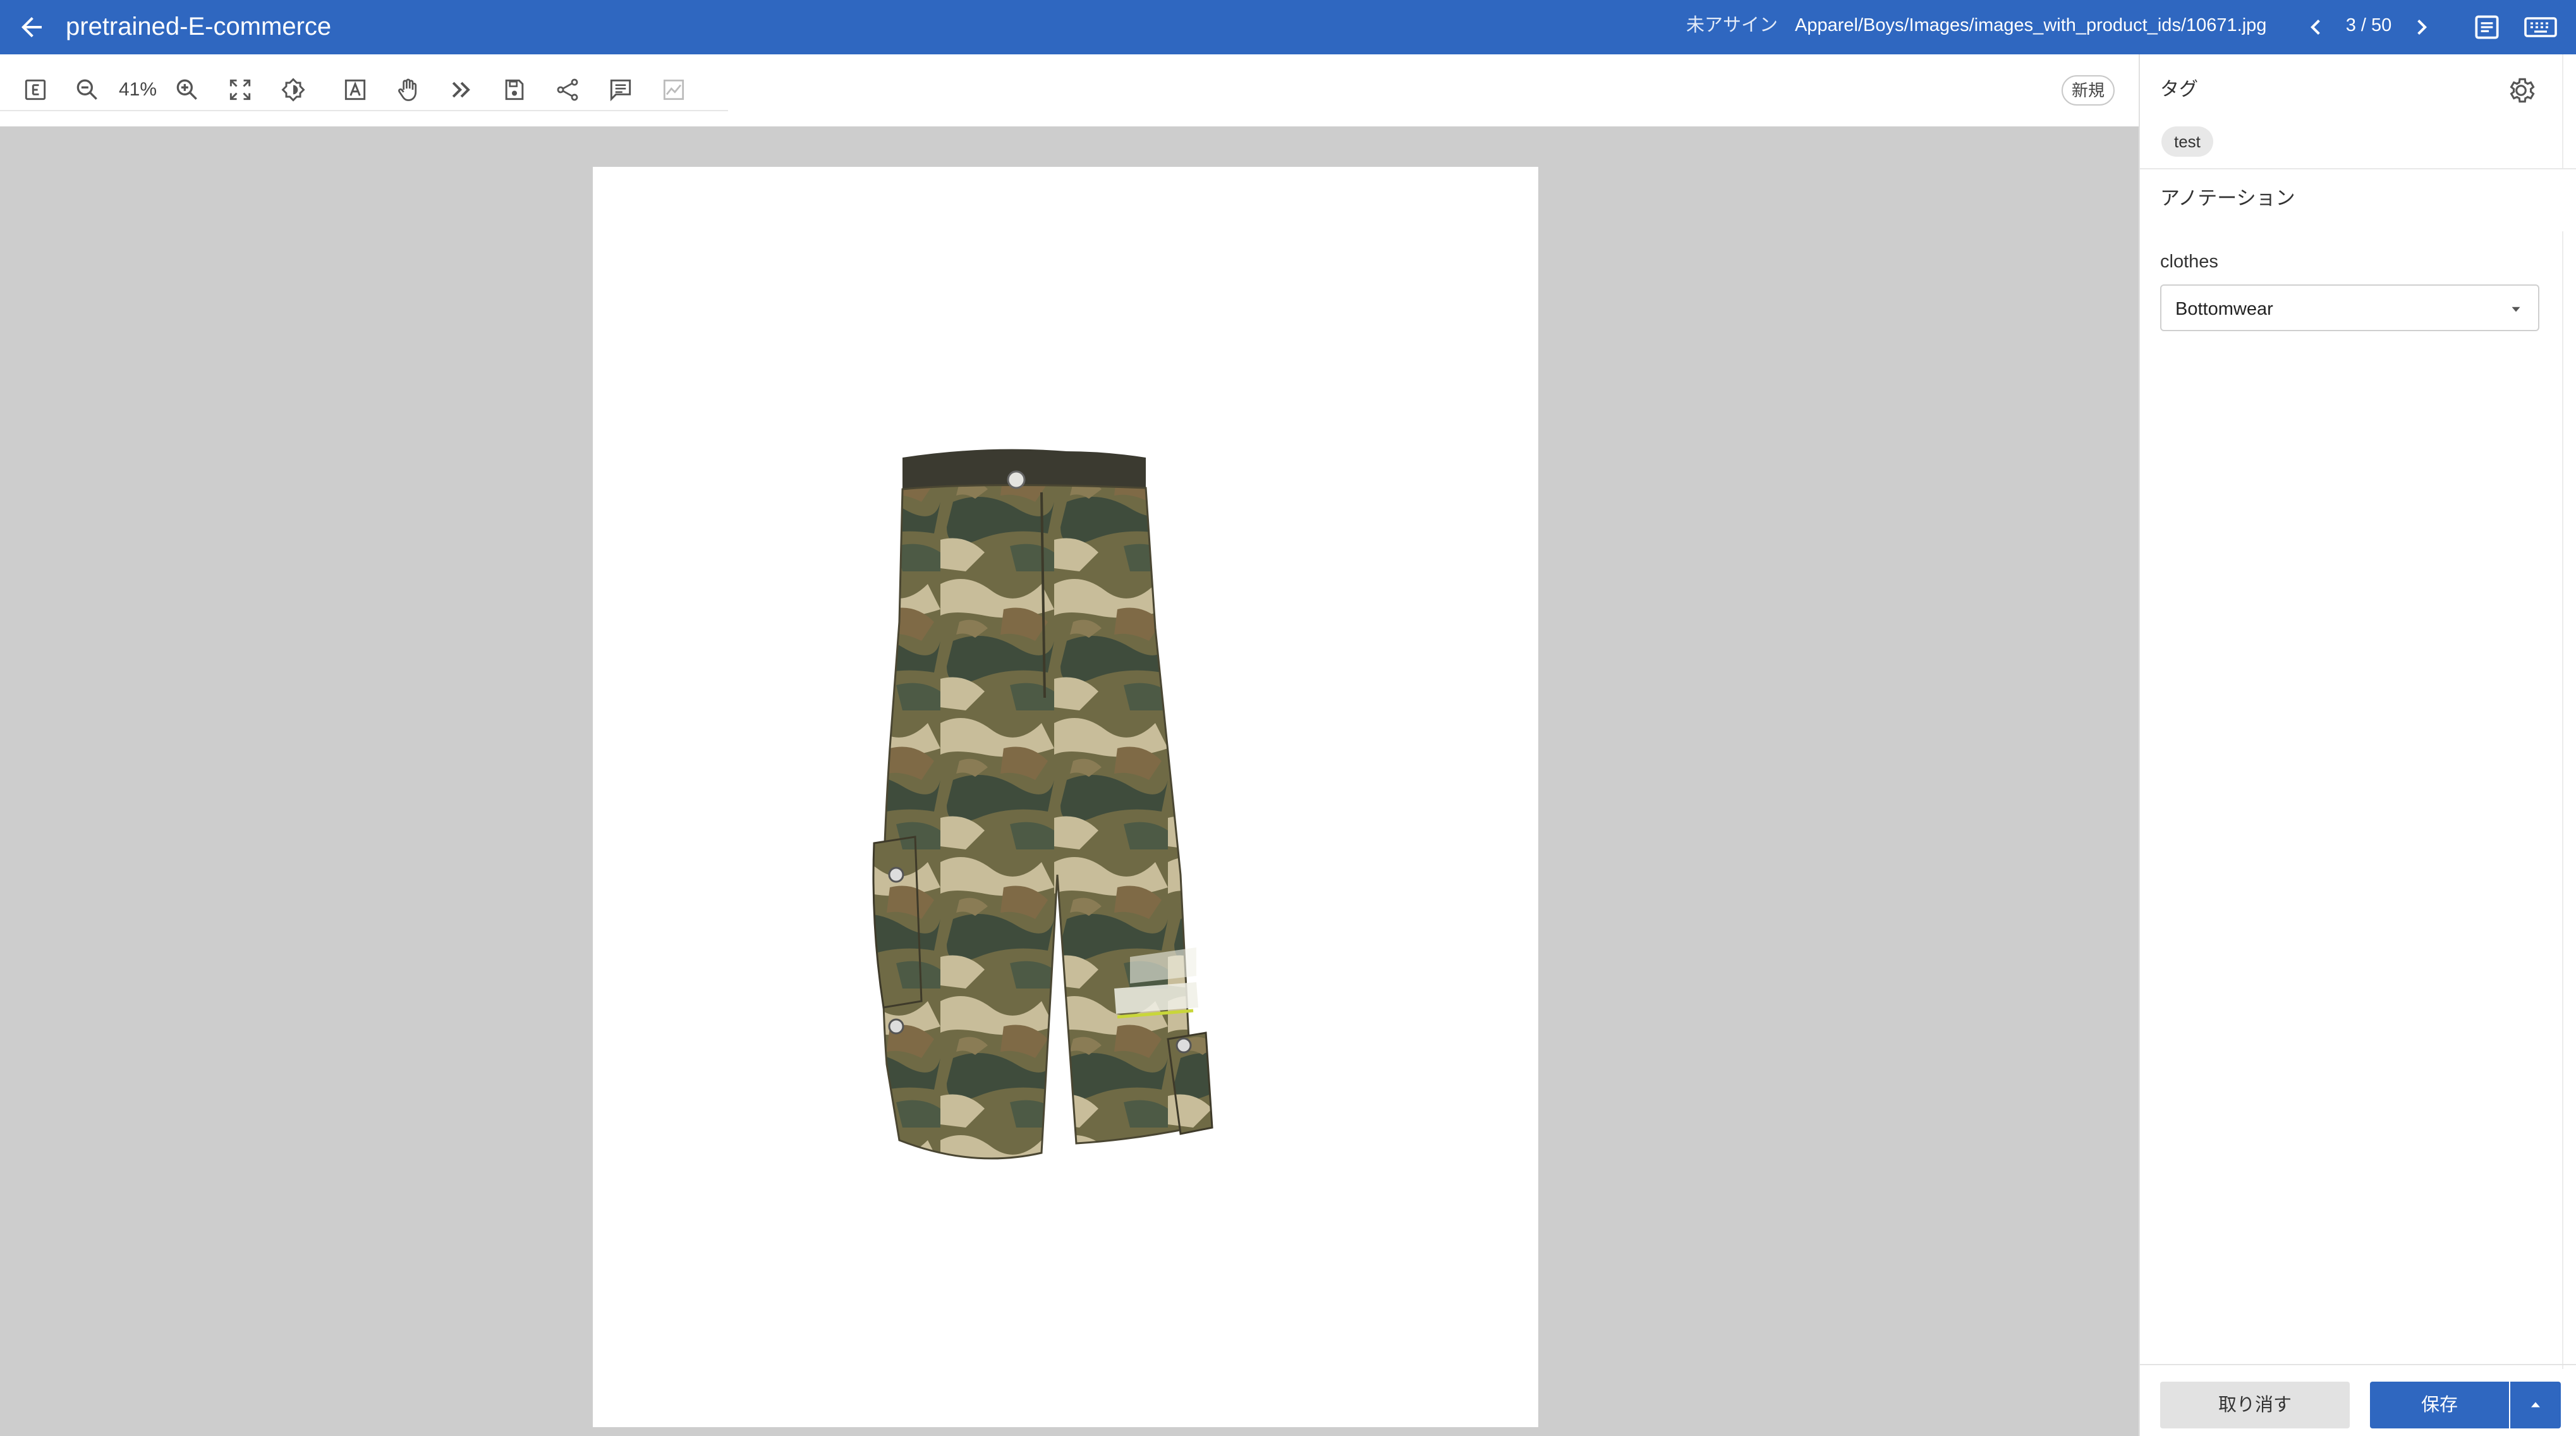  I want to click on status-badge: 新規, so click(2088, 91).